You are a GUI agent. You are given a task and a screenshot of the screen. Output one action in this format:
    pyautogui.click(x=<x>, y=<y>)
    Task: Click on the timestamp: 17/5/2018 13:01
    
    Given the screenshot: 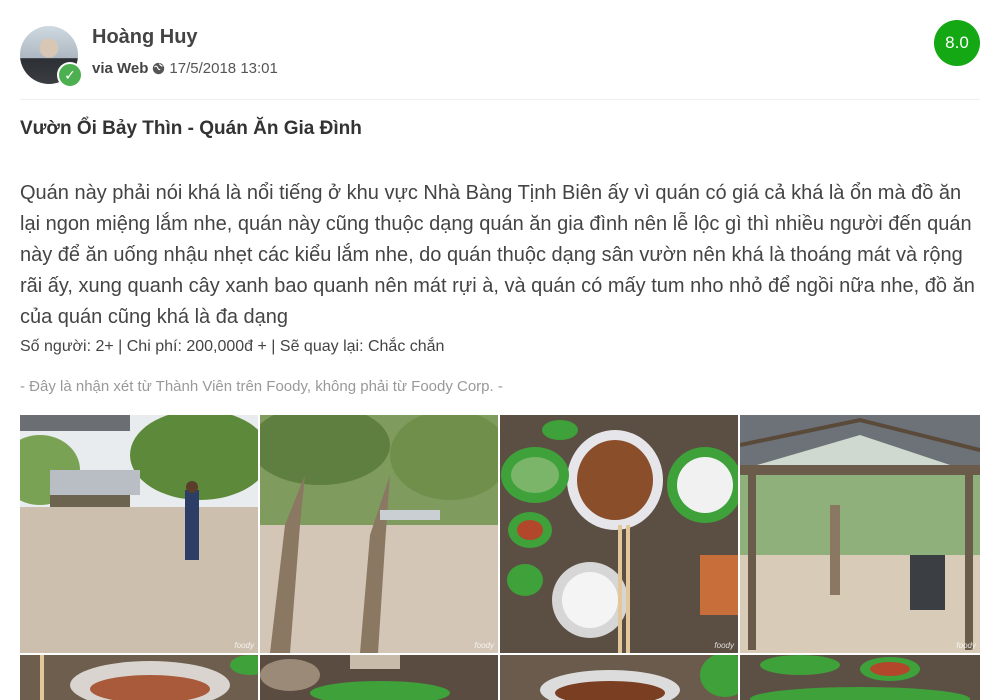 What is the action you would take?
    pyautogui.click(x=223, y=68)
    